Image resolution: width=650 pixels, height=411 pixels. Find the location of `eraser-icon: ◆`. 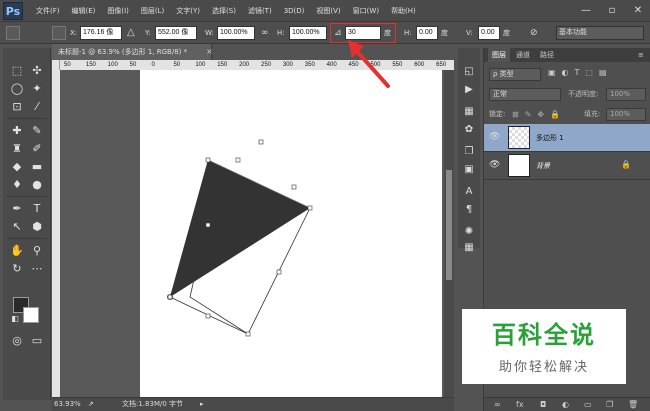

eraser-icon: ◆ is located at coordinates (17, 167).